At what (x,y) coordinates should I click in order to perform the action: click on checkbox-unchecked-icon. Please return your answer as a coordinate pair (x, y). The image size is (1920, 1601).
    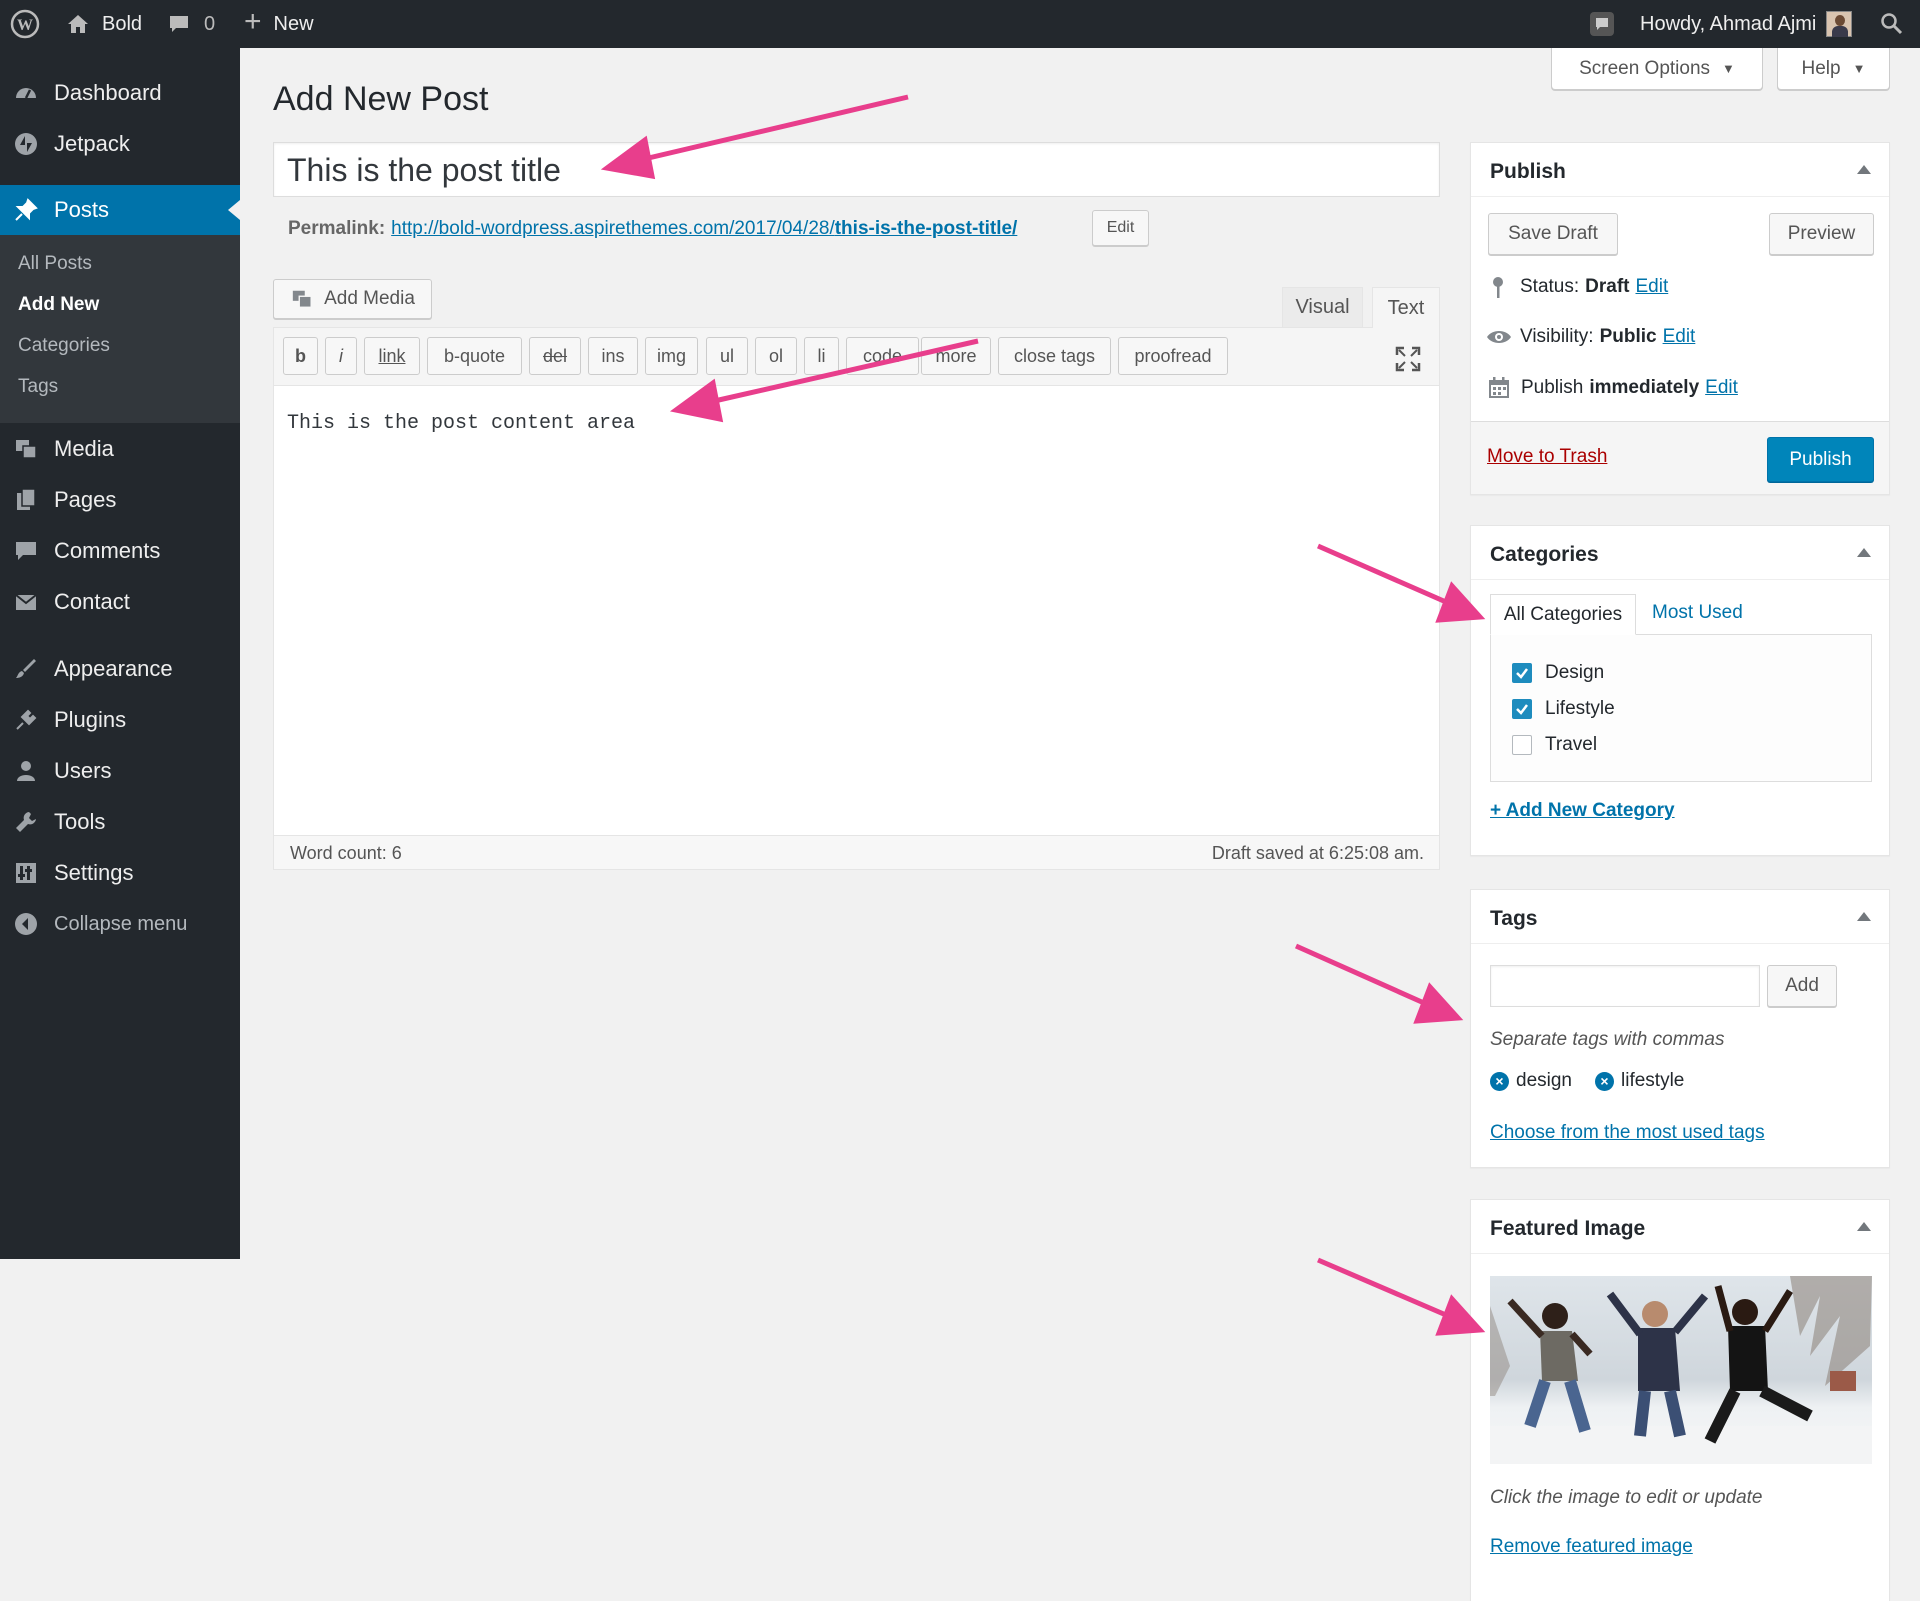
    Looking at the image, I should click on (1522, 745).